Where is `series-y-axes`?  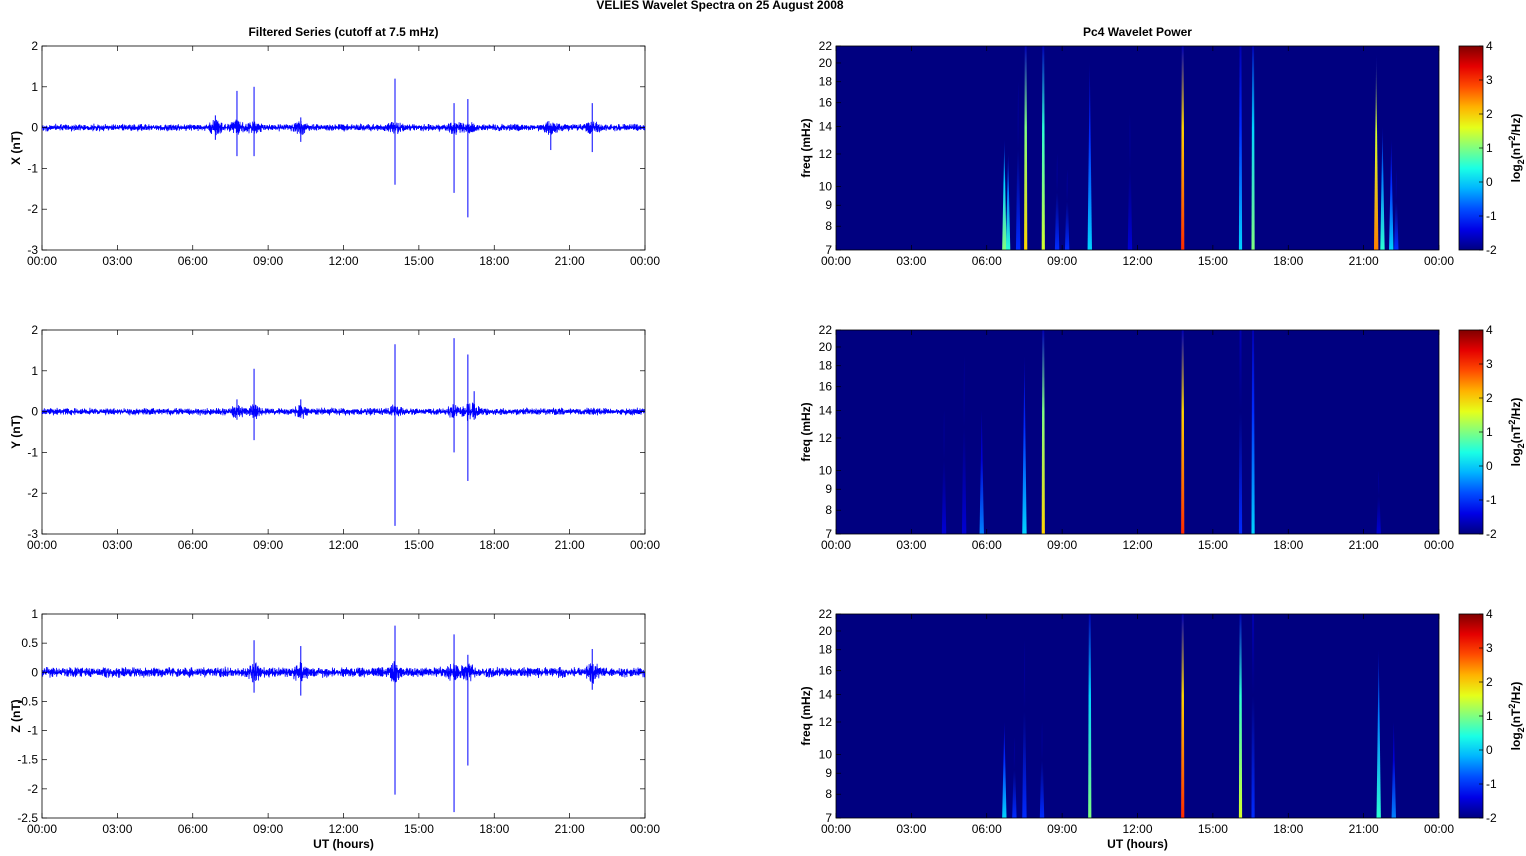 series-y-axes is located at coordinates (343, 432).